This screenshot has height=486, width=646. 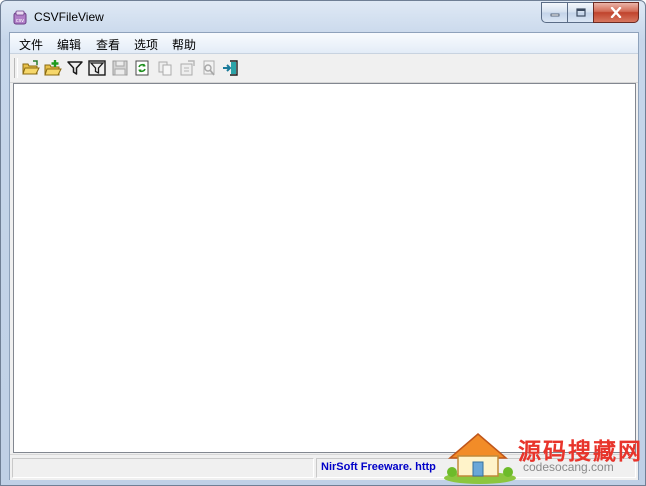 What do you see at coordinates (31, 44) in the screenshot?
I see `menu-file: 文件` at bounding box center [31, 44].